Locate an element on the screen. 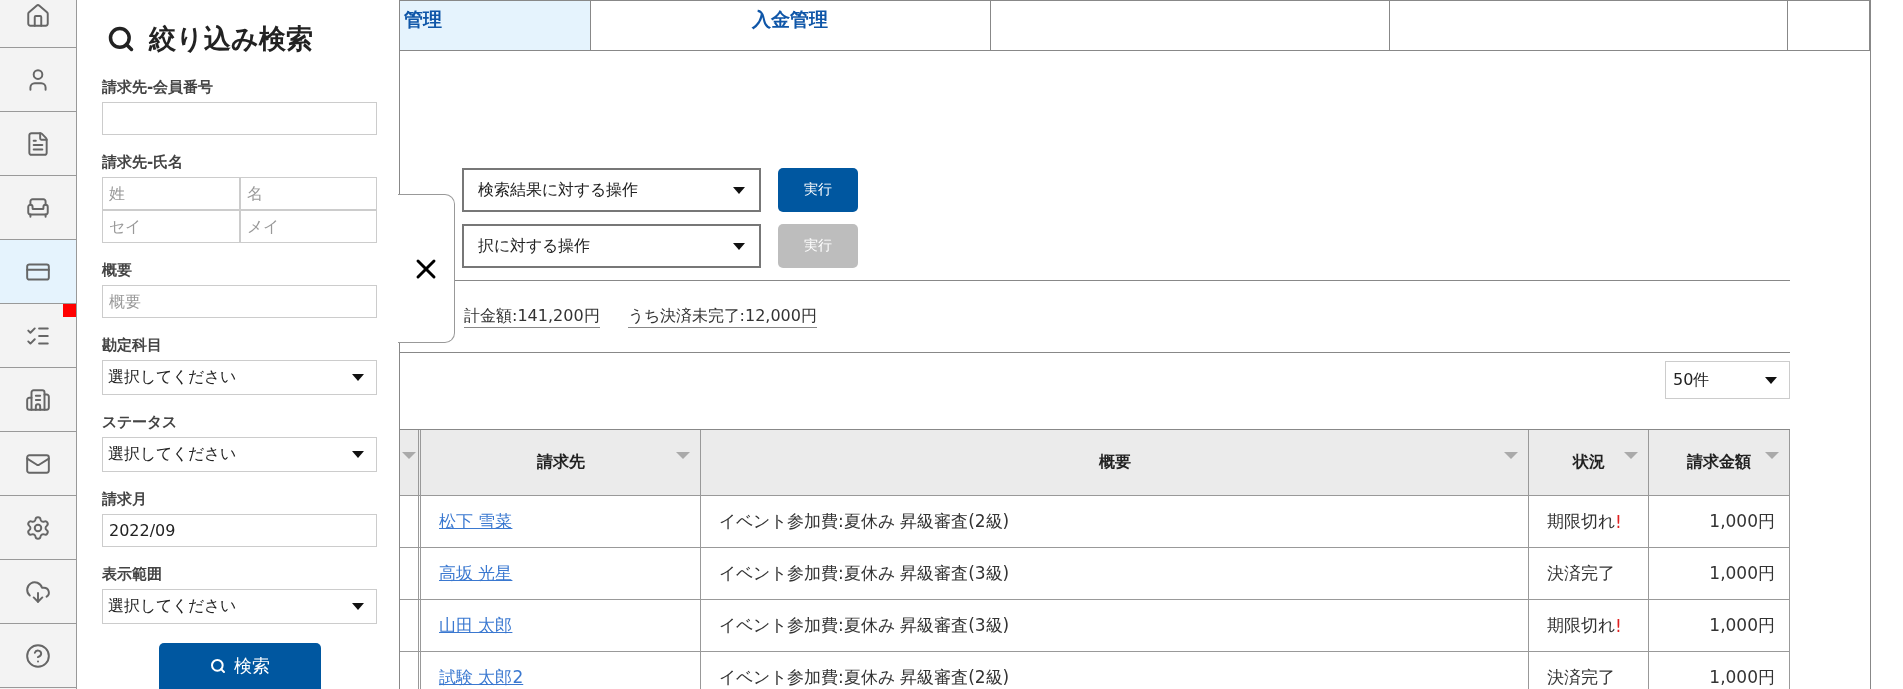 This screenshot has height=689, width=1903. page-size-select: 50件 is located at coordinates (1727, 380).